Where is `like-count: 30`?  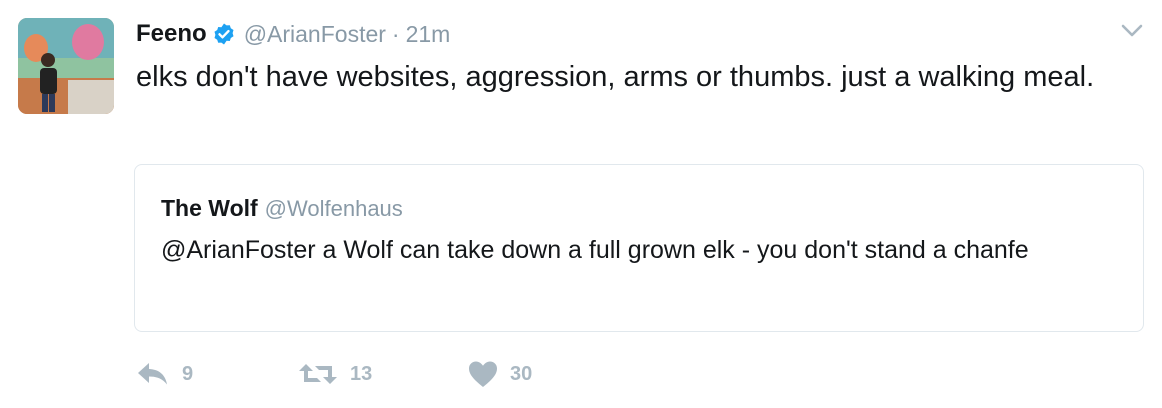
like-count: 30 is located at coordinates (521, 373).